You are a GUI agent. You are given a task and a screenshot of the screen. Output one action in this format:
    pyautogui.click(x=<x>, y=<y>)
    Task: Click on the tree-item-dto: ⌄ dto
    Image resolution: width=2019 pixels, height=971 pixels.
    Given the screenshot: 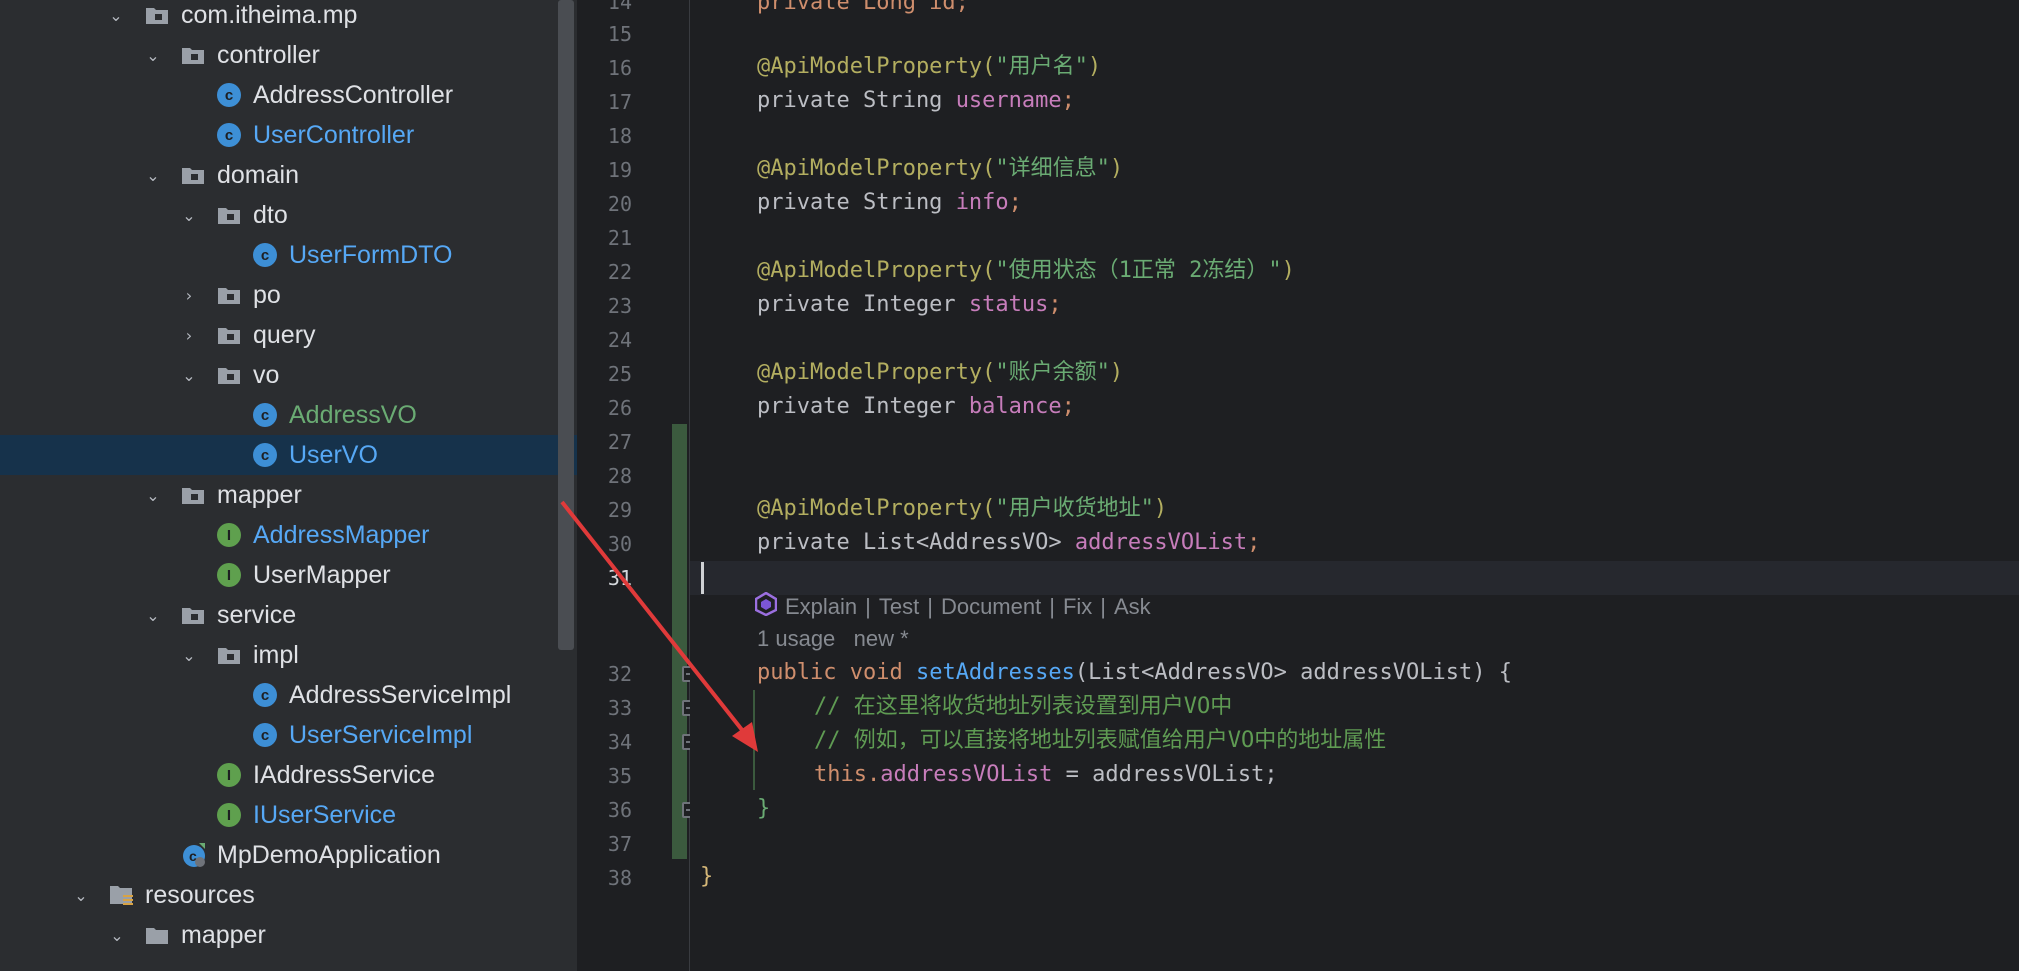 What is the action you would take?
    pyautogui.click(x=288, y=215)
    